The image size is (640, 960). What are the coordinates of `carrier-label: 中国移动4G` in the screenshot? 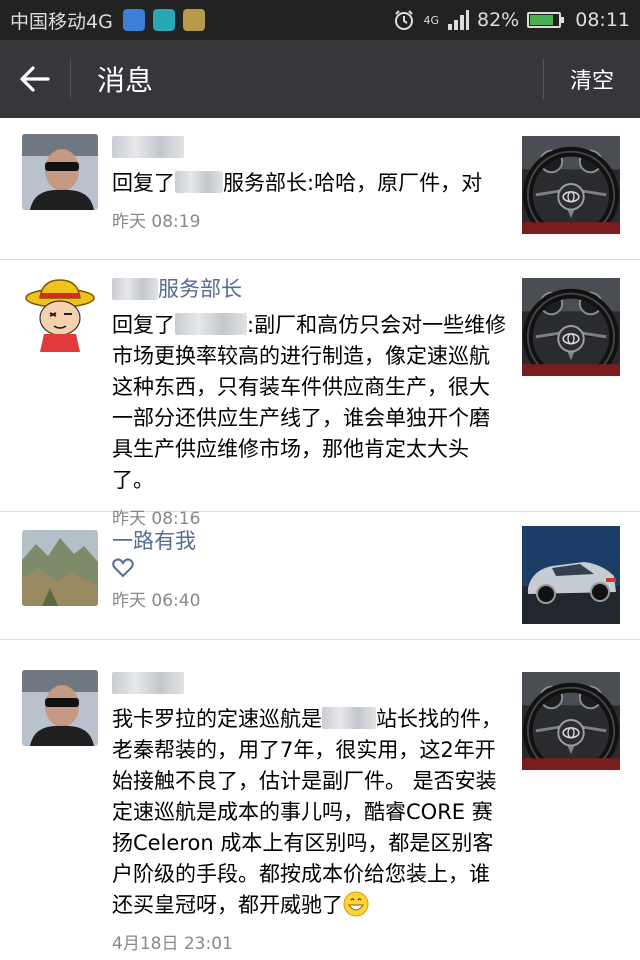 It's located at (61, 21).